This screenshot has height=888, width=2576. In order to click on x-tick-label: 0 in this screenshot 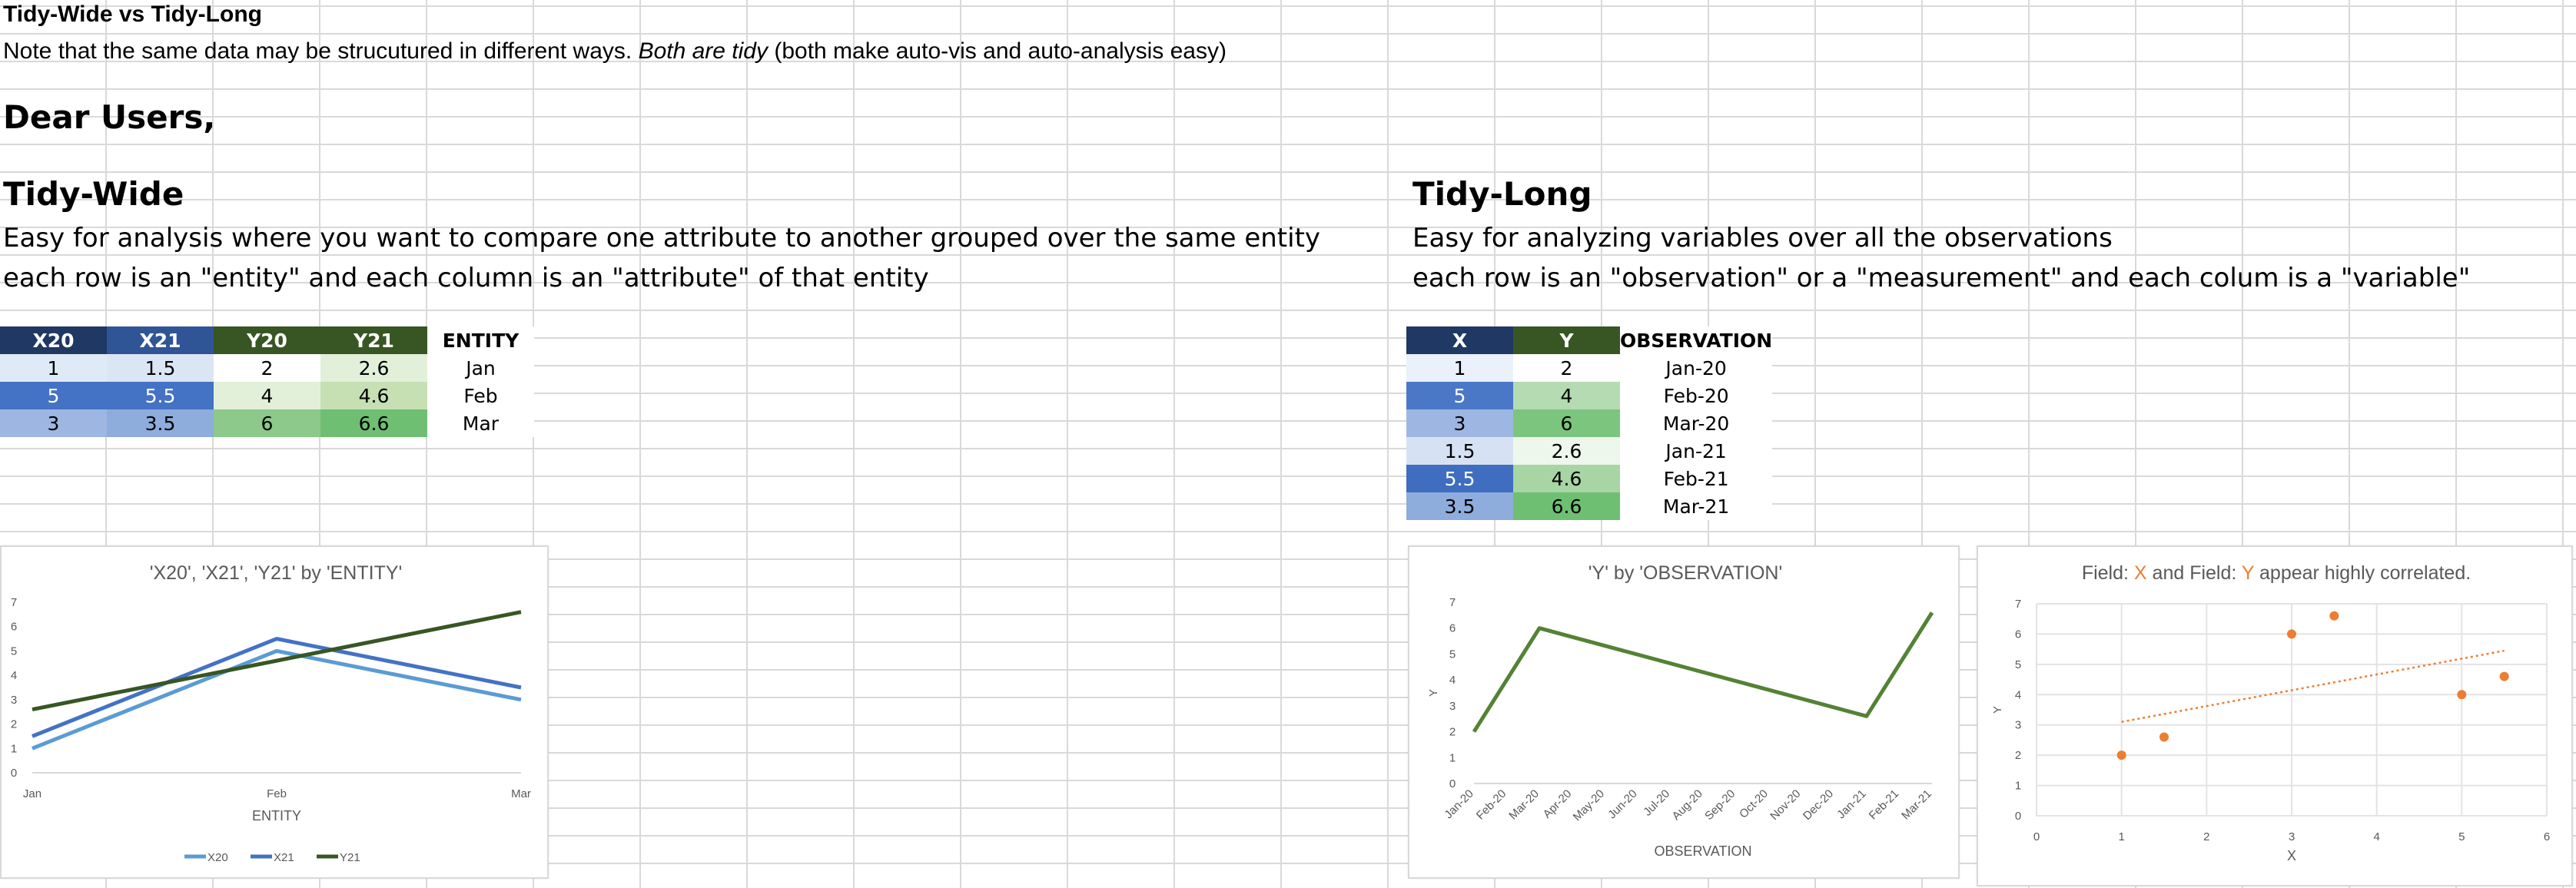, I will do `click(2036, 836)`.